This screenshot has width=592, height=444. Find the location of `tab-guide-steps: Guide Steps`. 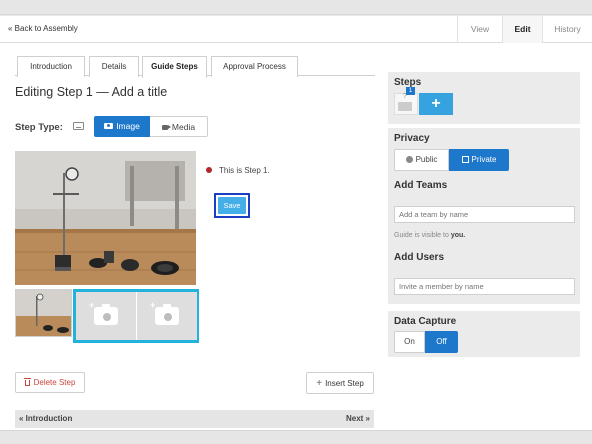

tab-guide-steps: Guide Steps is located at coordinates (174, 67).